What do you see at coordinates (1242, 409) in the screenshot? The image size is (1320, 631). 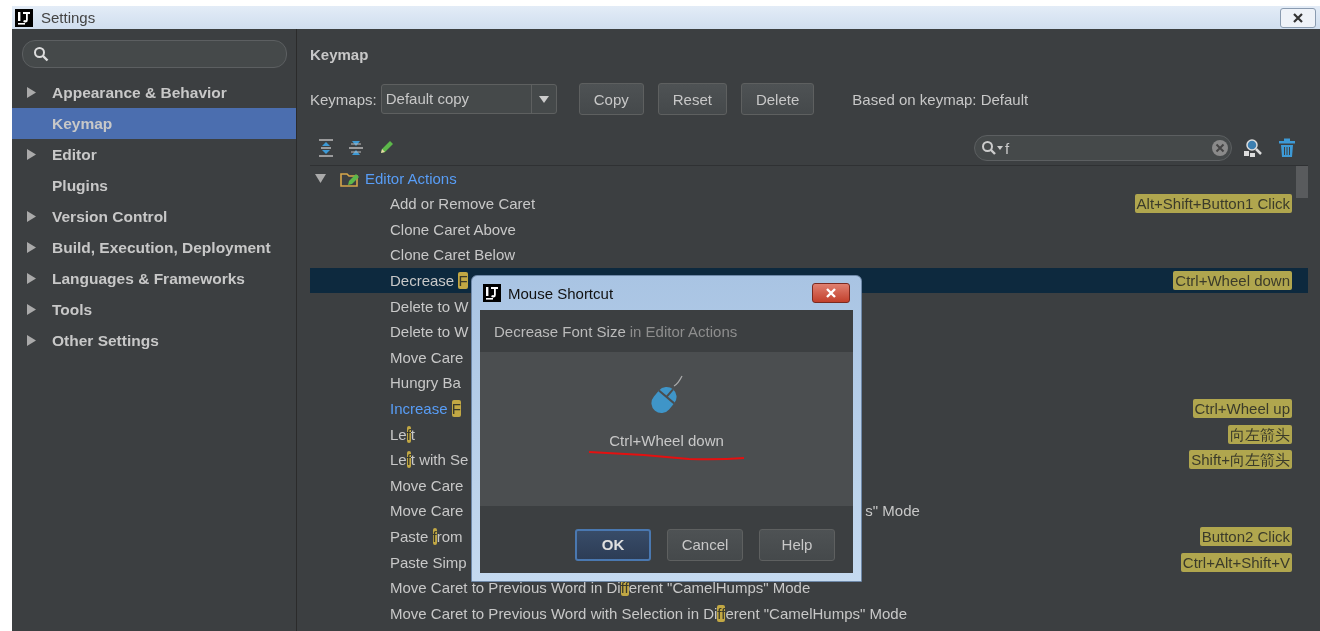 I see `shortcut-badge: Ctrl+Wheel up` at bounding box center [1242, 409].